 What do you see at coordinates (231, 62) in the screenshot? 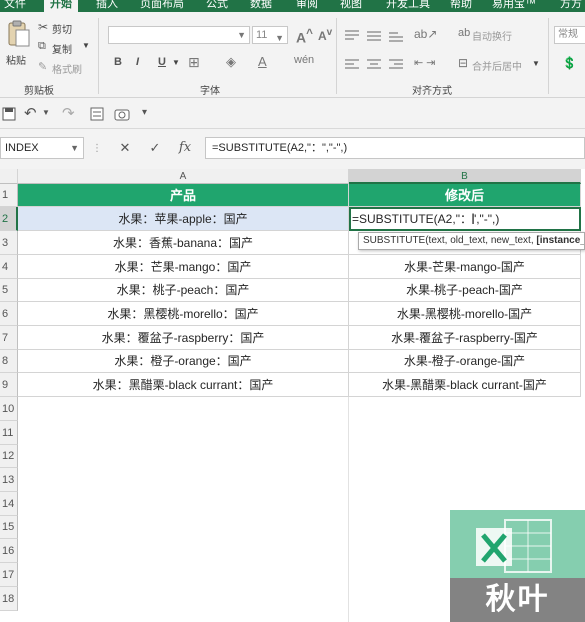
I see `fill-color-icon: ◈` at bounding box center [231, 62].